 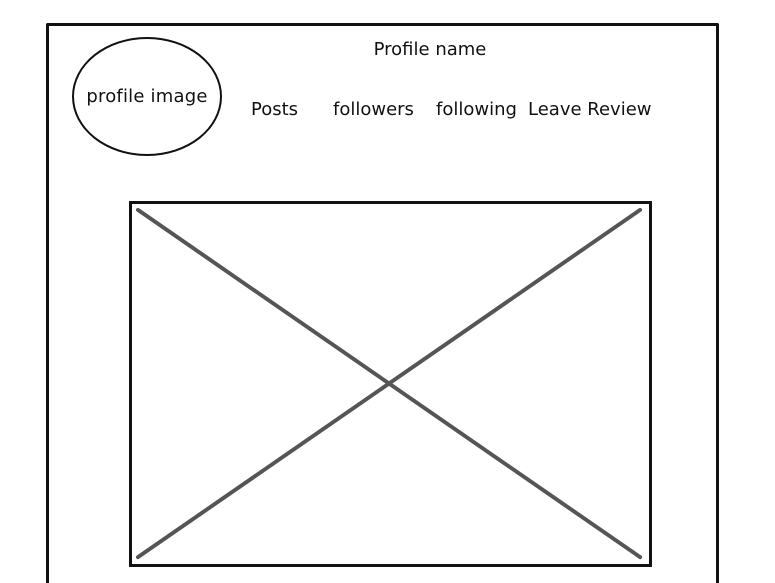 What do you see at coordinates (590, 109) in the screenshot?
I see `leave-review-link: Leave Review` at bounding box center [590, 109].